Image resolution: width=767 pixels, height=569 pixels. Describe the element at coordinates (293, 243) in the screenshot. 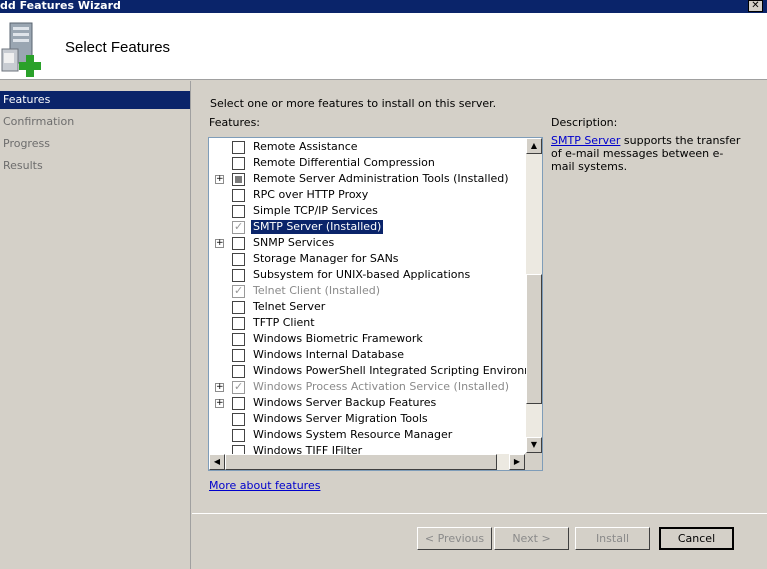

I see `feature-label: SNMP Services` at that location.